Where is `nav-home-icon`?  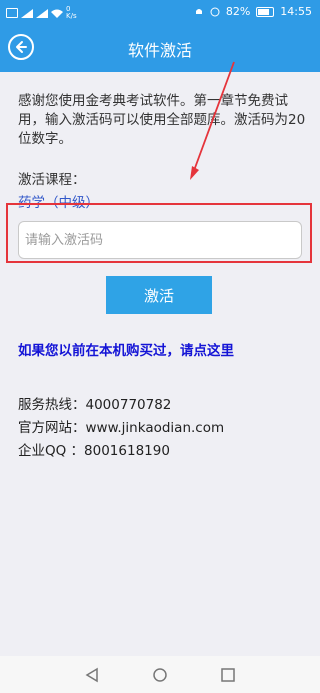
nav-home-icon is located at coordinates (160, 675).